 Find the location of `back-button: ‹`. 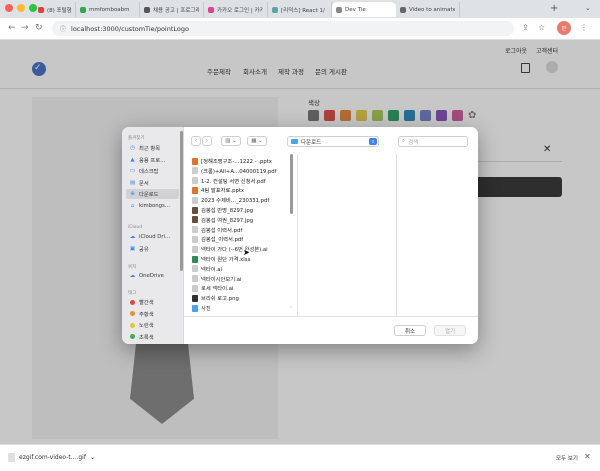

back-button: ‹ is located at coordinates (196, 141).